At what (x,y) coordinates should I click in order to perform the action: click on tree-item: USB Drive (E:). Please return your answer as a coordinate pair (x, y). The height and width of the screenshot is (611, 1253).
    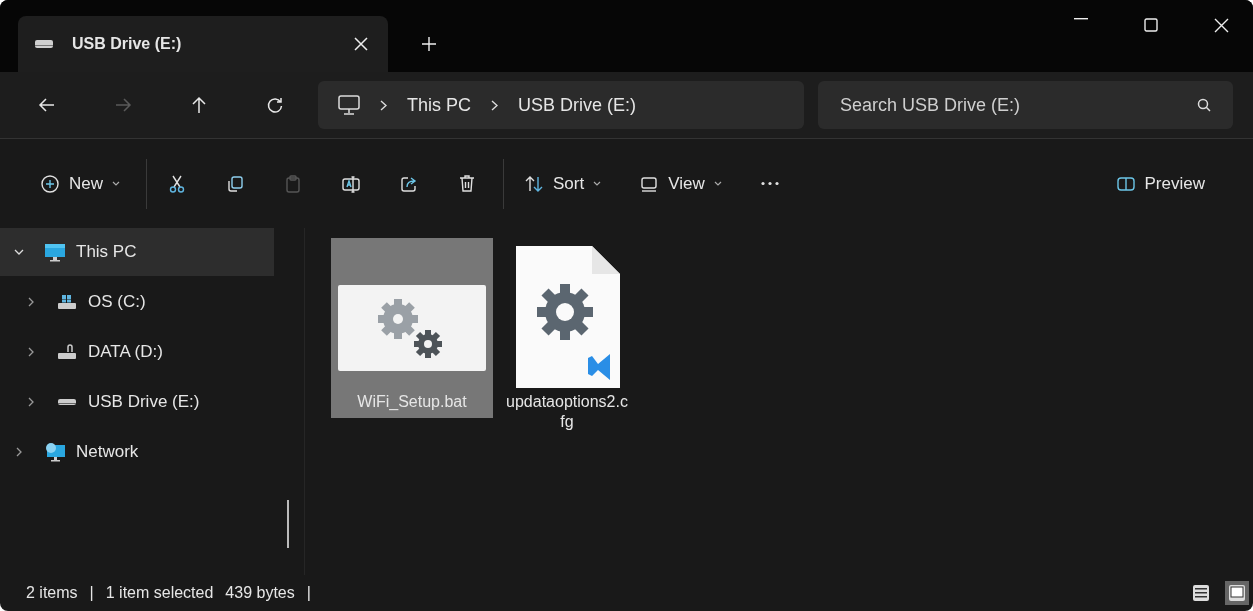
    Looking at the image, I should click on (137, 402).